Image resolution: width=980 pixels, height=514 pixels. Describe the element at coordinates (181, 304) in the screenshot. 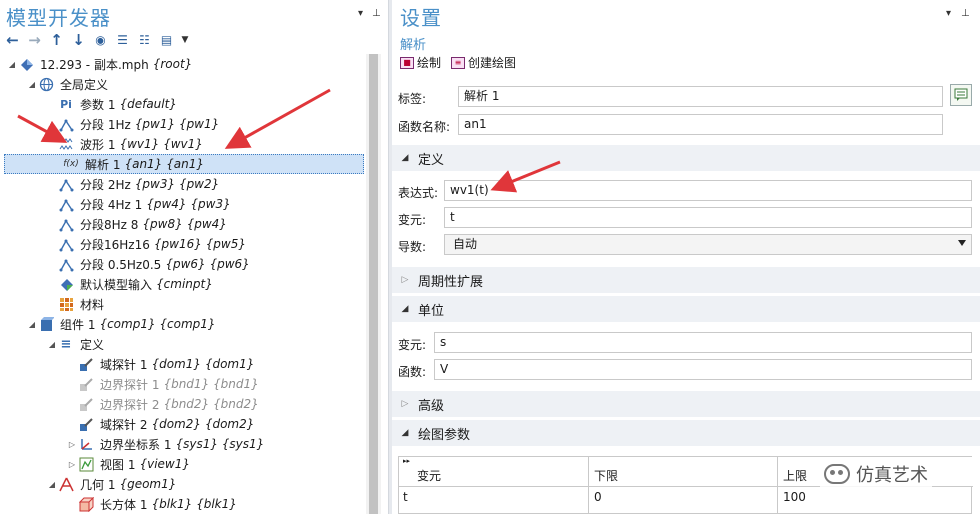

I see `tree-item-materials: 材料` at that location.